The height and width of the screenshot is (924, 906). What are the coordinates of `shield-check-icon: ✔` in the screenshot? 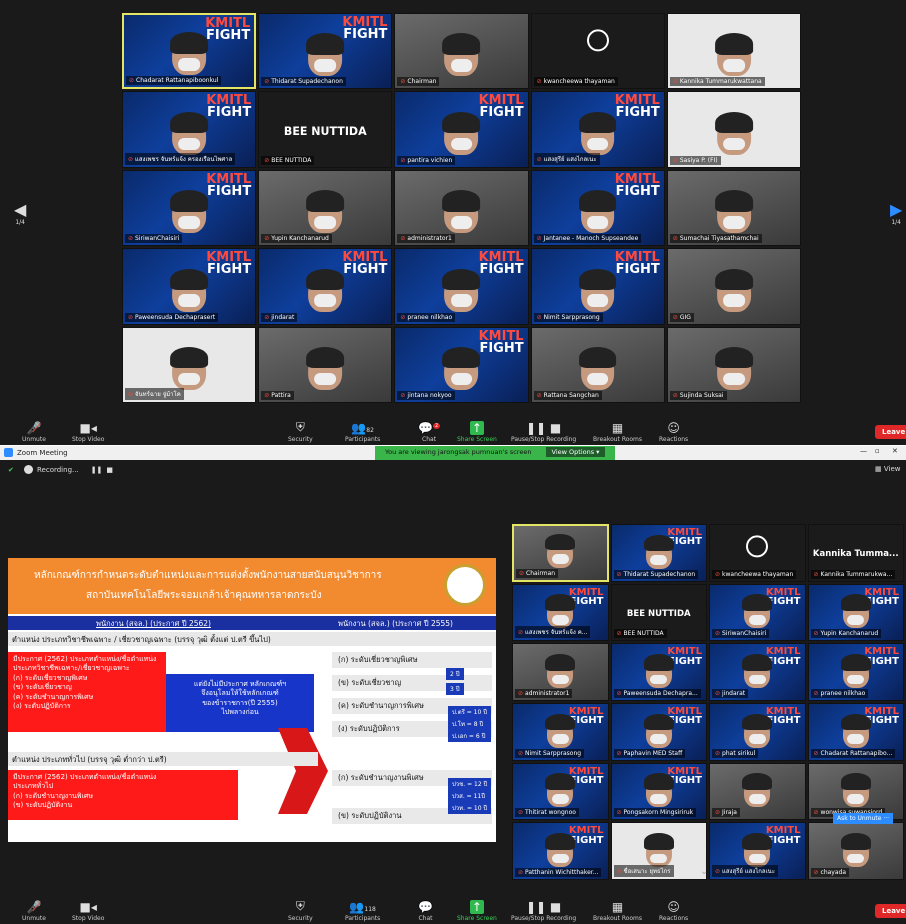 It's located at (11, 470).